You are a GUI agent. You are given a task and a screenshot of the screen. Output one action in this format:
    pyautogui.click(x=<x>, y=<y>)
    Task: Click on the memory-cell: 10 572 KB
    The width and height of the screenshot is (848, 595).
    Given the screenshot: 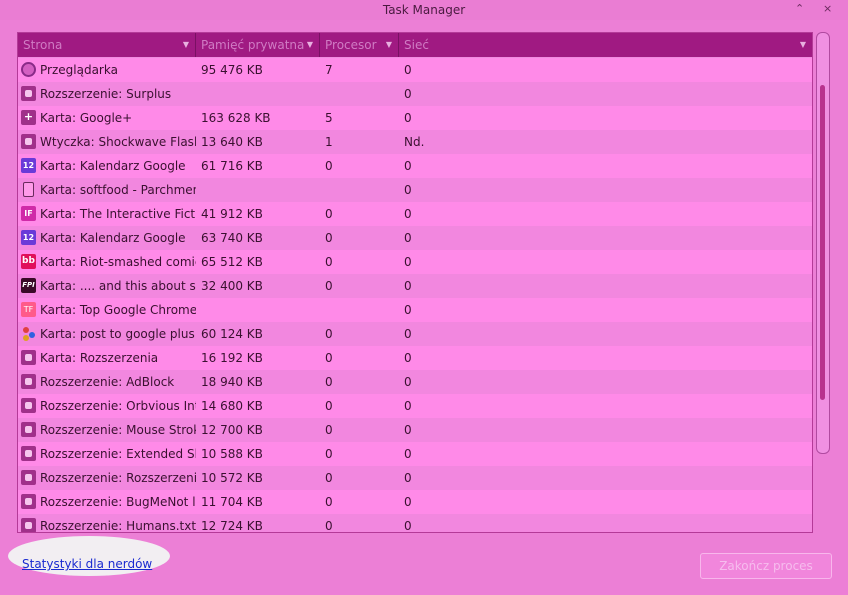 What is the action you would take?
    pyautogui.click(x=232, y=478)
    